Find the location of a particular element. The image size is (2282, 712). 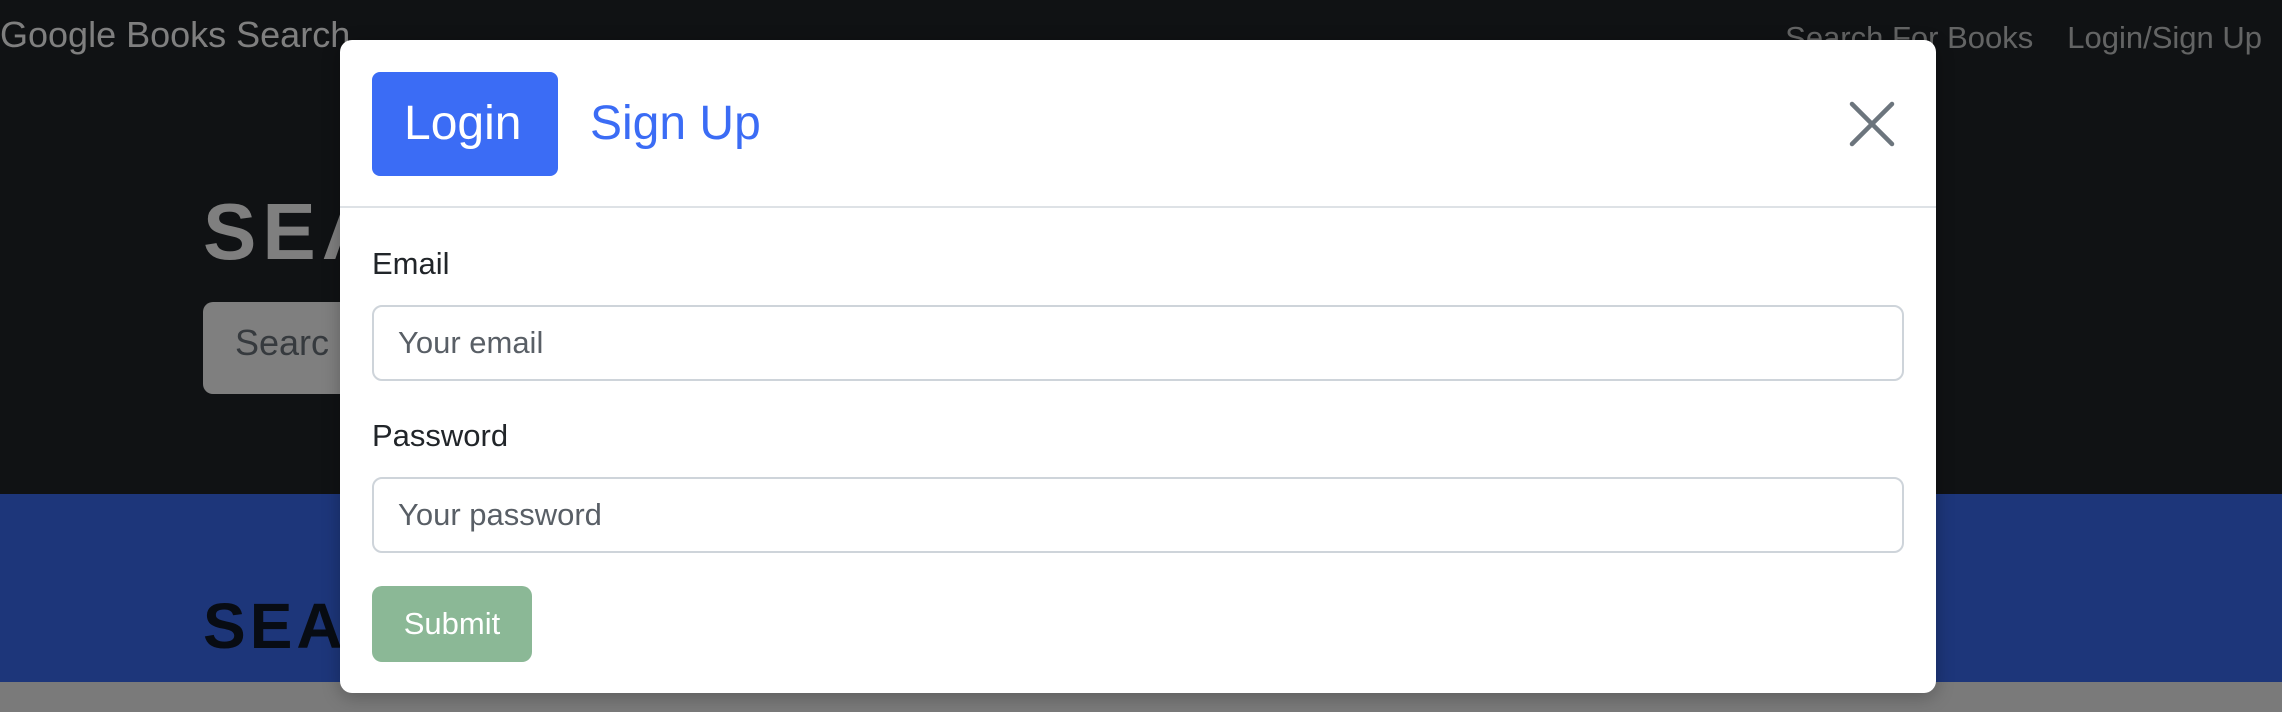

close-icon is located at coordinates (1872, 124).